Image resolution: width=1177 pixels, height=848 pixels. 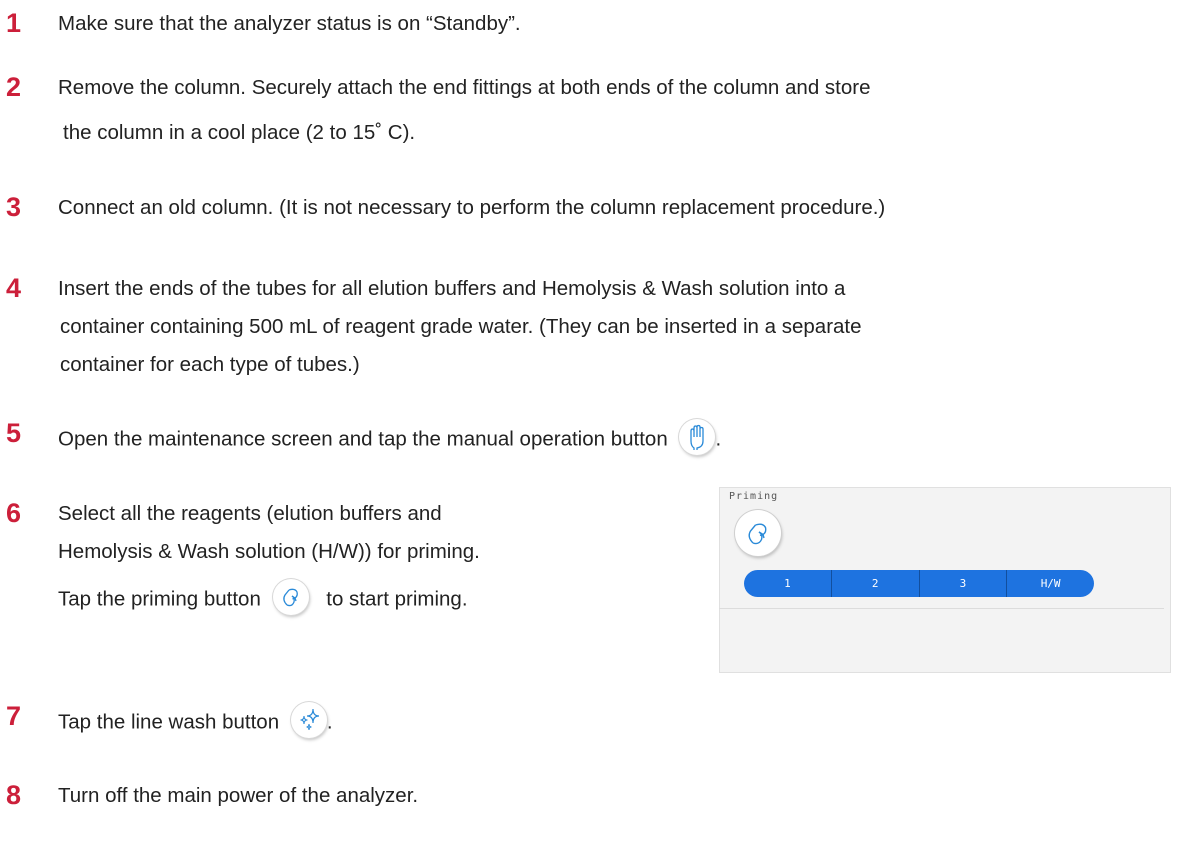 What do you see at coordinates (14, 433) in the screenshot?
I see `step-number: 5` at bounding box center [14, 433].